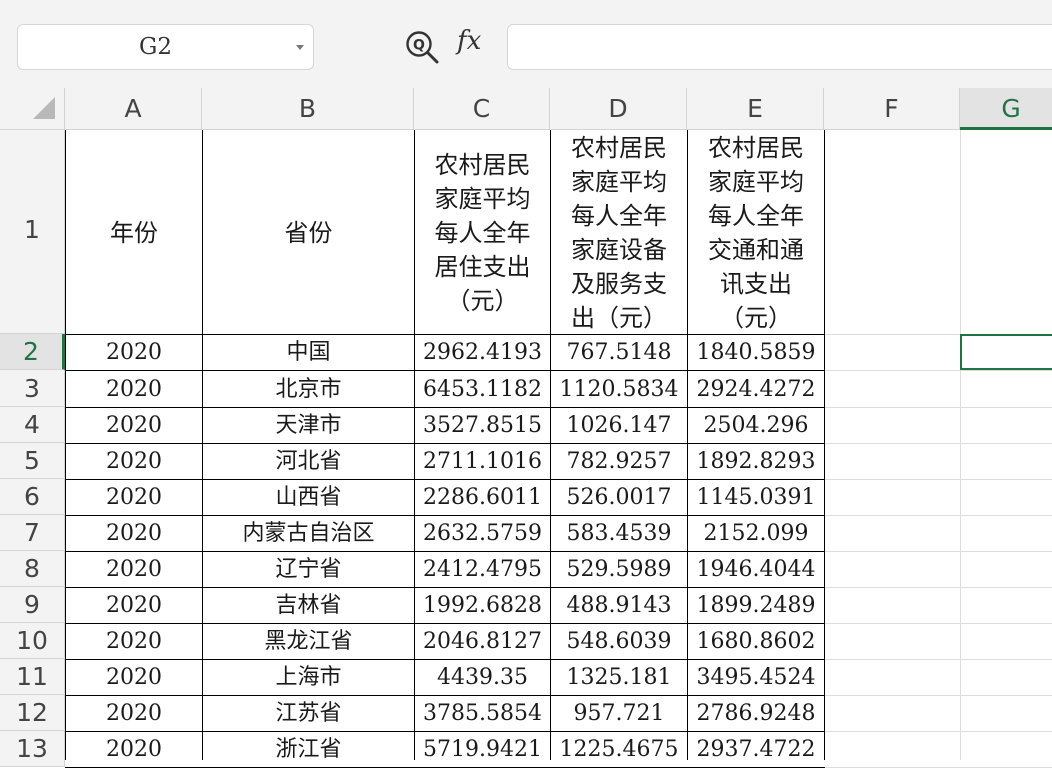 This screenshot has width=1052, height=768. Describe the element at coordinates (134, 389) in the screenshot. I see `cell-a3: 2020` at that location.